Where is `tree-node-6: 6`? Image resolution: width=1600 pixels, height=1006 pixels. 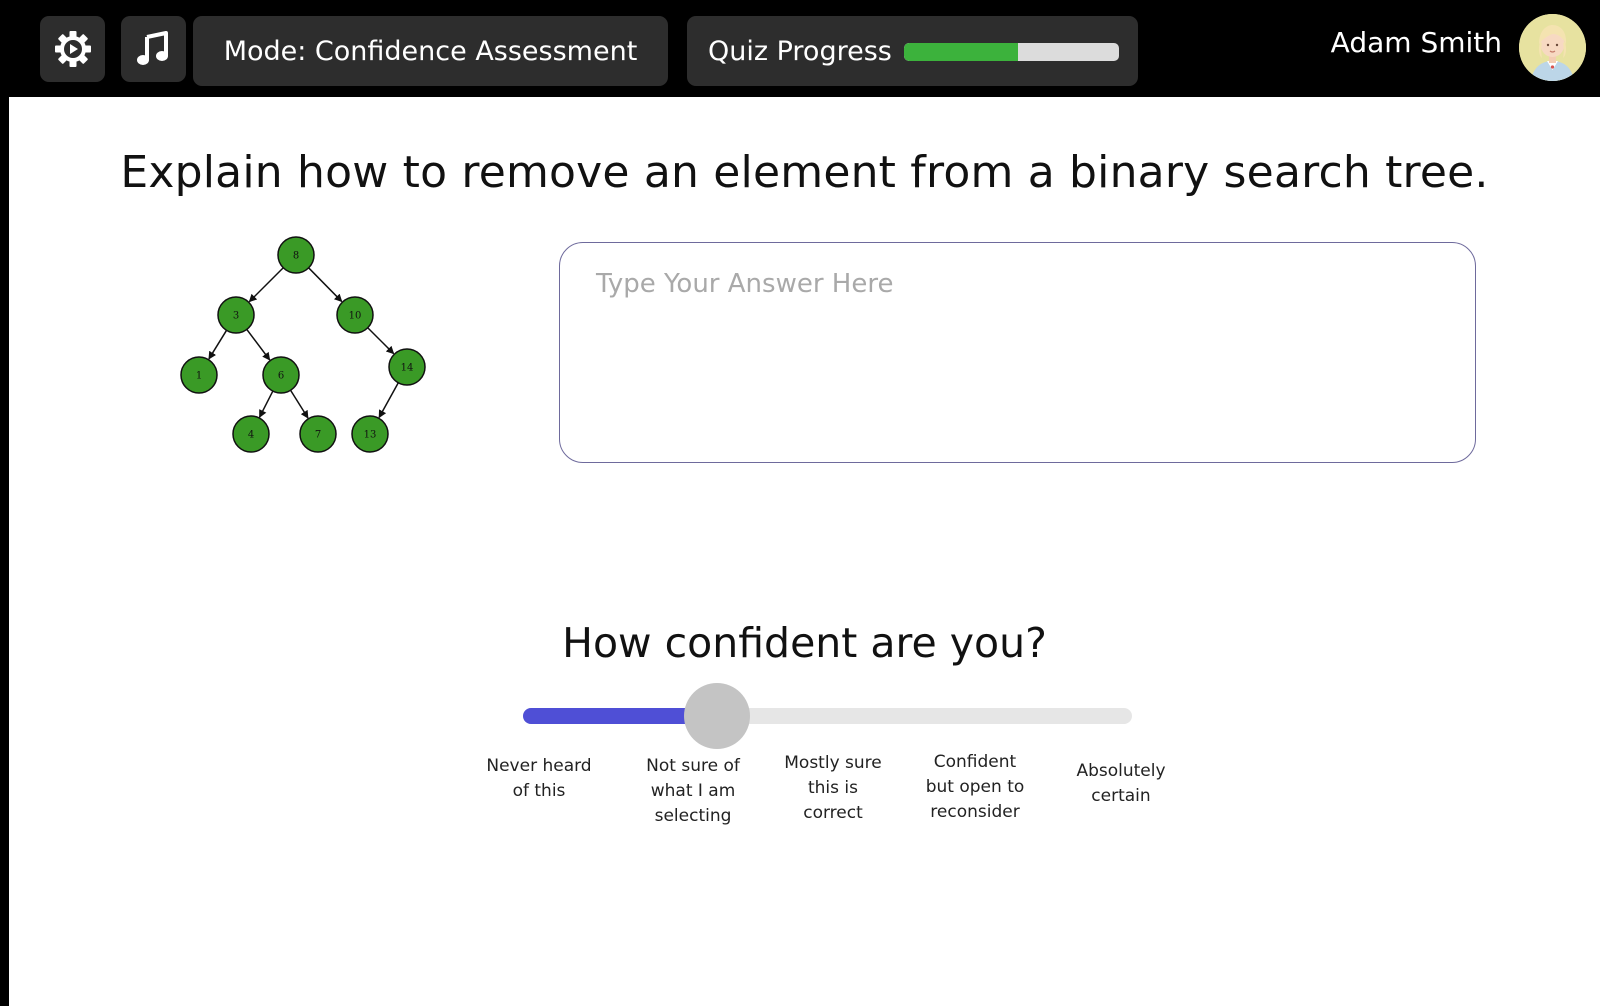
tree-node-6: 6 is located at coordinates (281, 375).